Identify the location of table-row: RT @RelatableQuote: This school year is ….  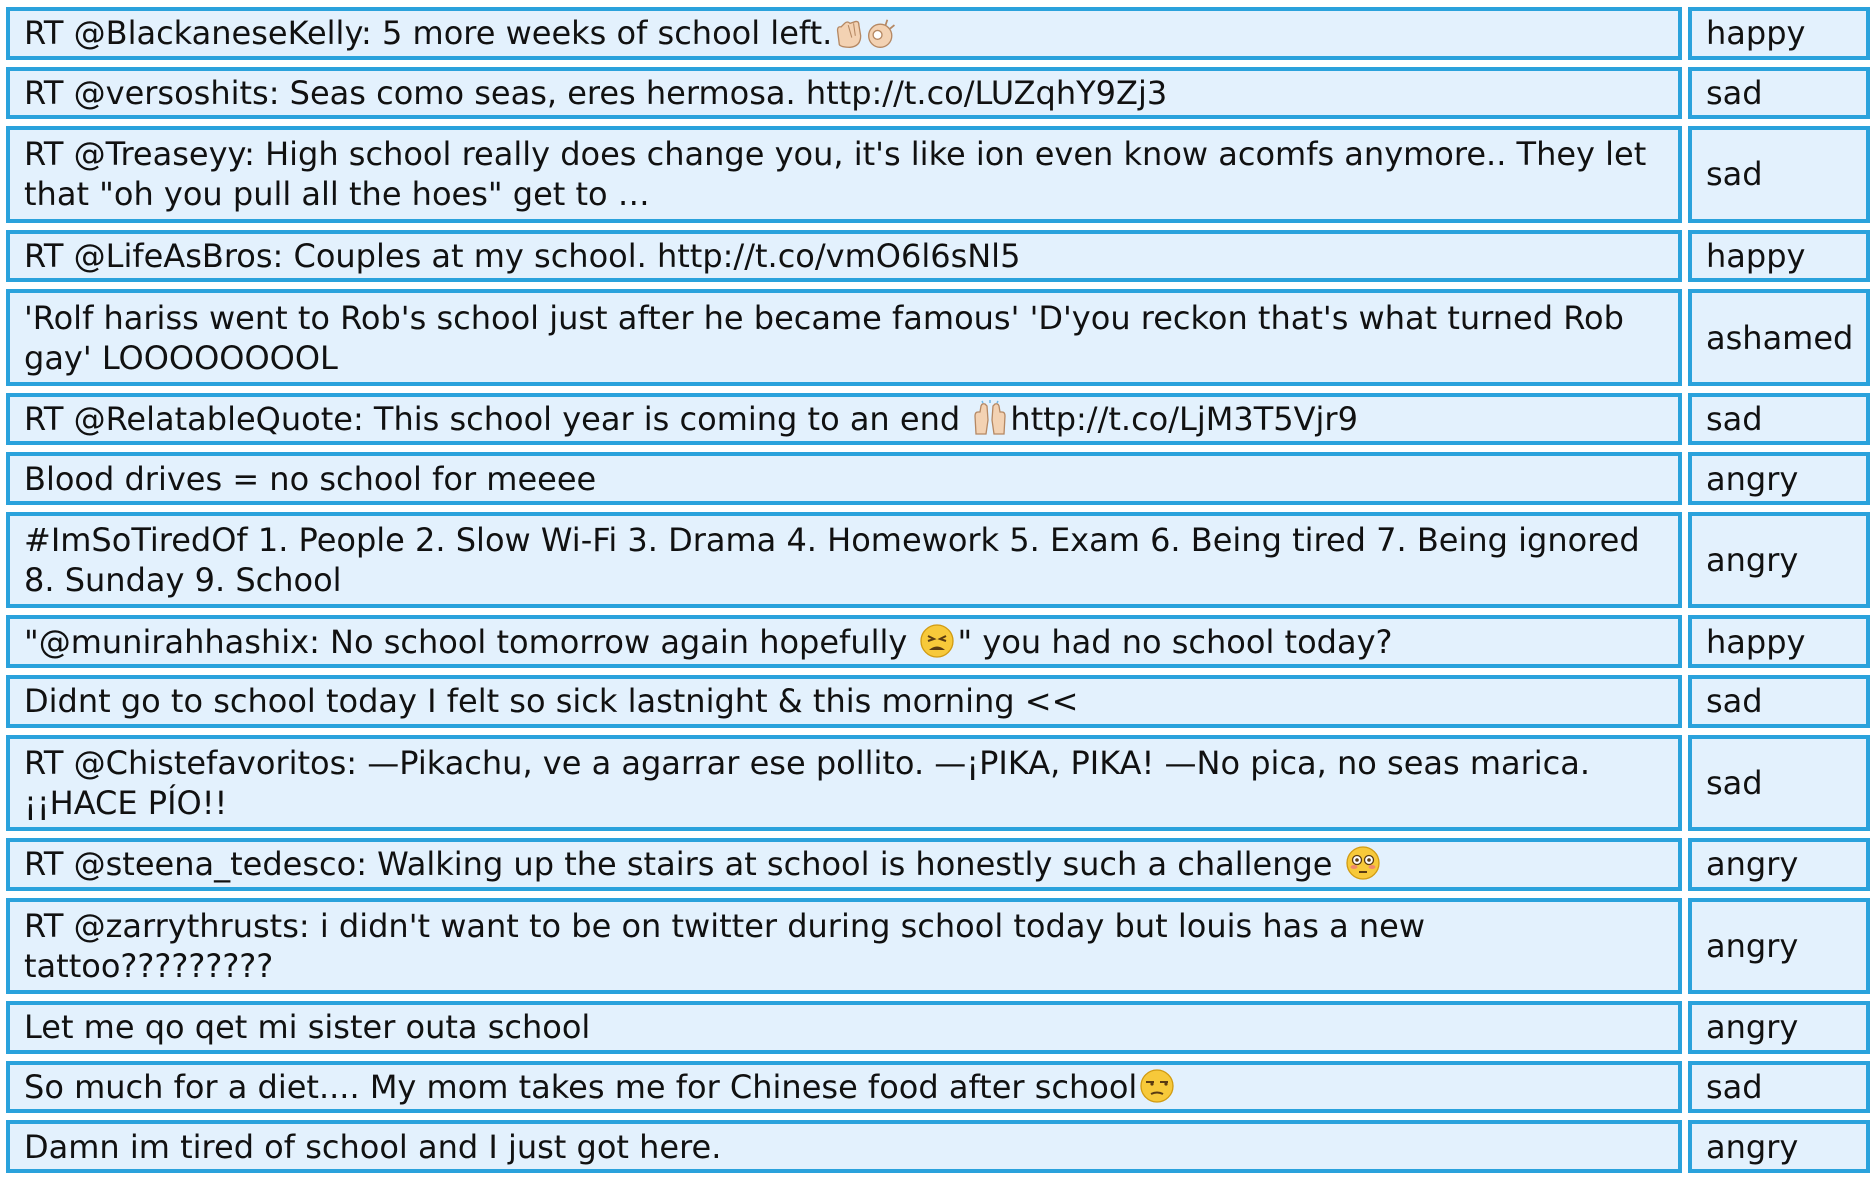
(938, 419).